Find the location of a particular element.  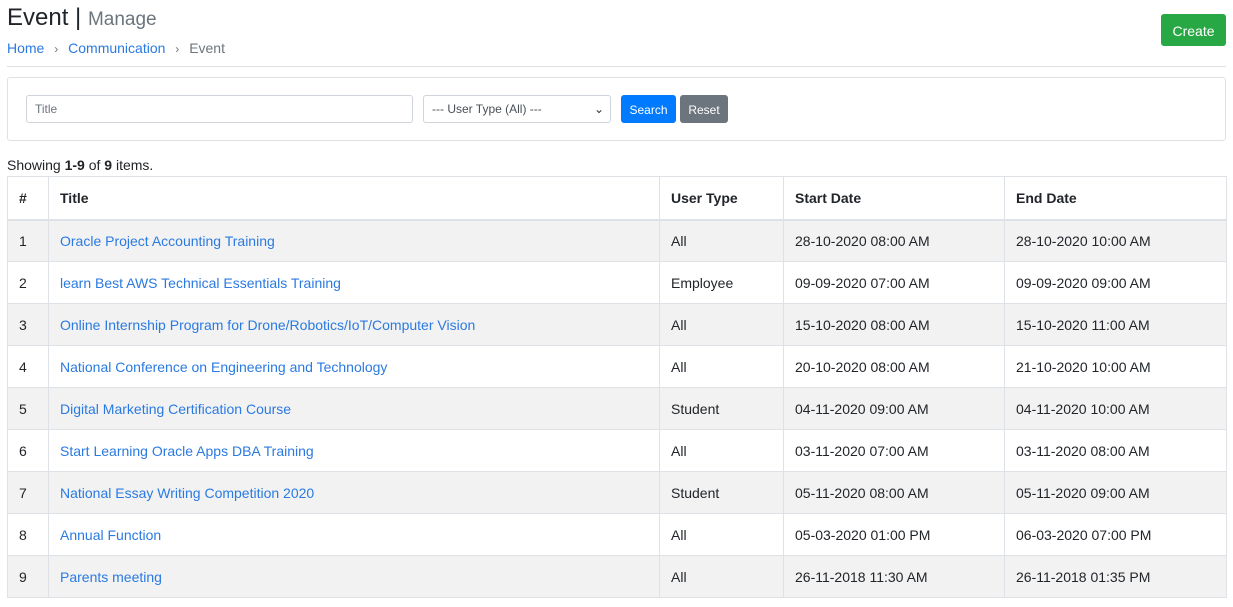

cell-start-date: 03-11-2020 07:00 AM is located at coordinates (894, 450).